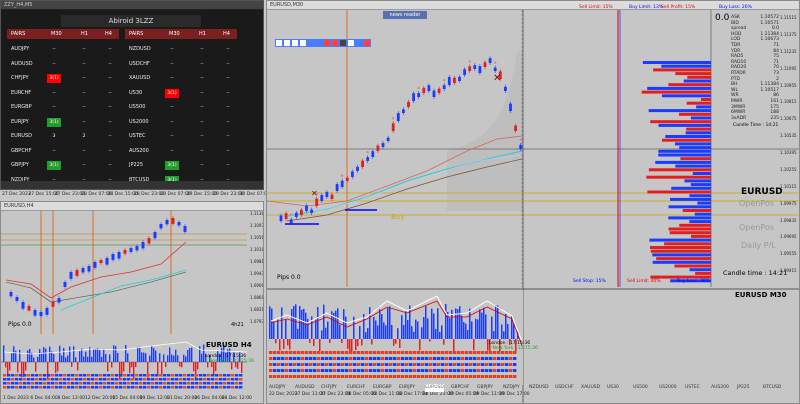  I want to click on axis-label: 1.09060, so click(257, 285).